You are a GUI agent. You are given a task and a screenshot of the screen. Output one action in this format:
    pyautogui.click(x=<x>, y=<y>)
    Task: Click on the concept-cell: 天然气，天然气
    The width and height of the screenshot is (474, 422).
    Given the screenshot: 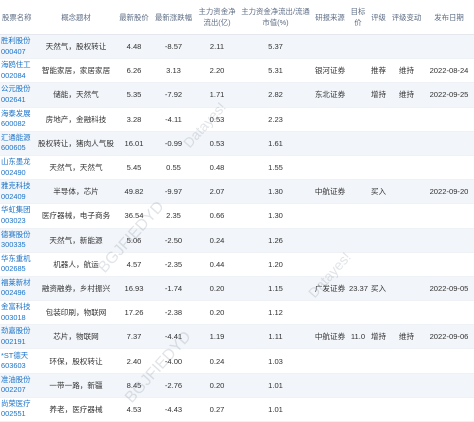 What is the action you would take?
    pyautogui.click(x=76, y=168)
    